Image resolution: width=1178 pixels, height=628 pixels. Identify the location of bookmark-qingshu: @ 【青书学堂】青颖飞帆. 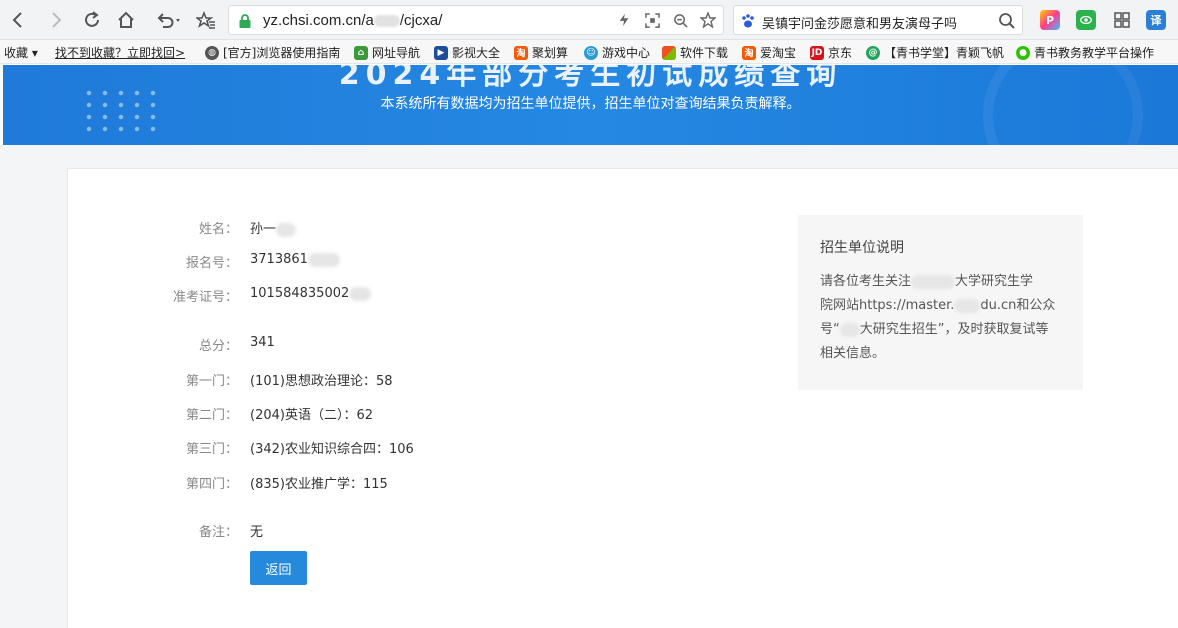
(935, 52).